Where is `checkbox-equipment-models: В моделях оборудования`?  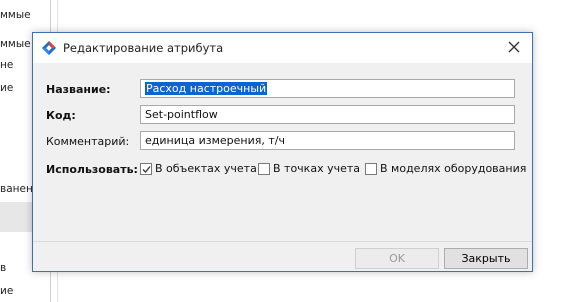
checkbox-equipment-models: В моделях оборудования is located at coordinates (445, 168).